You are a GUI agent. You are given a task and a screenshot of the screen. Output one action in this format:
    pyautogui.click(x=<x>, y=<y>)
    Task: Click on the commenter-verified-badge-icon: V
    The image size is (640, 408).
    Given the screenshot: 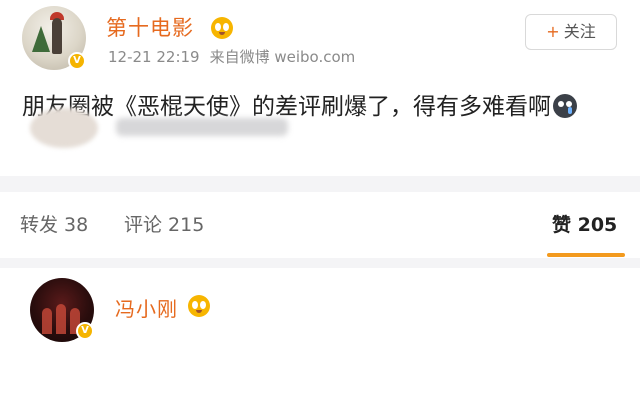 What is the action you would take?
    pyautogui.click(x=85, y=331)
    